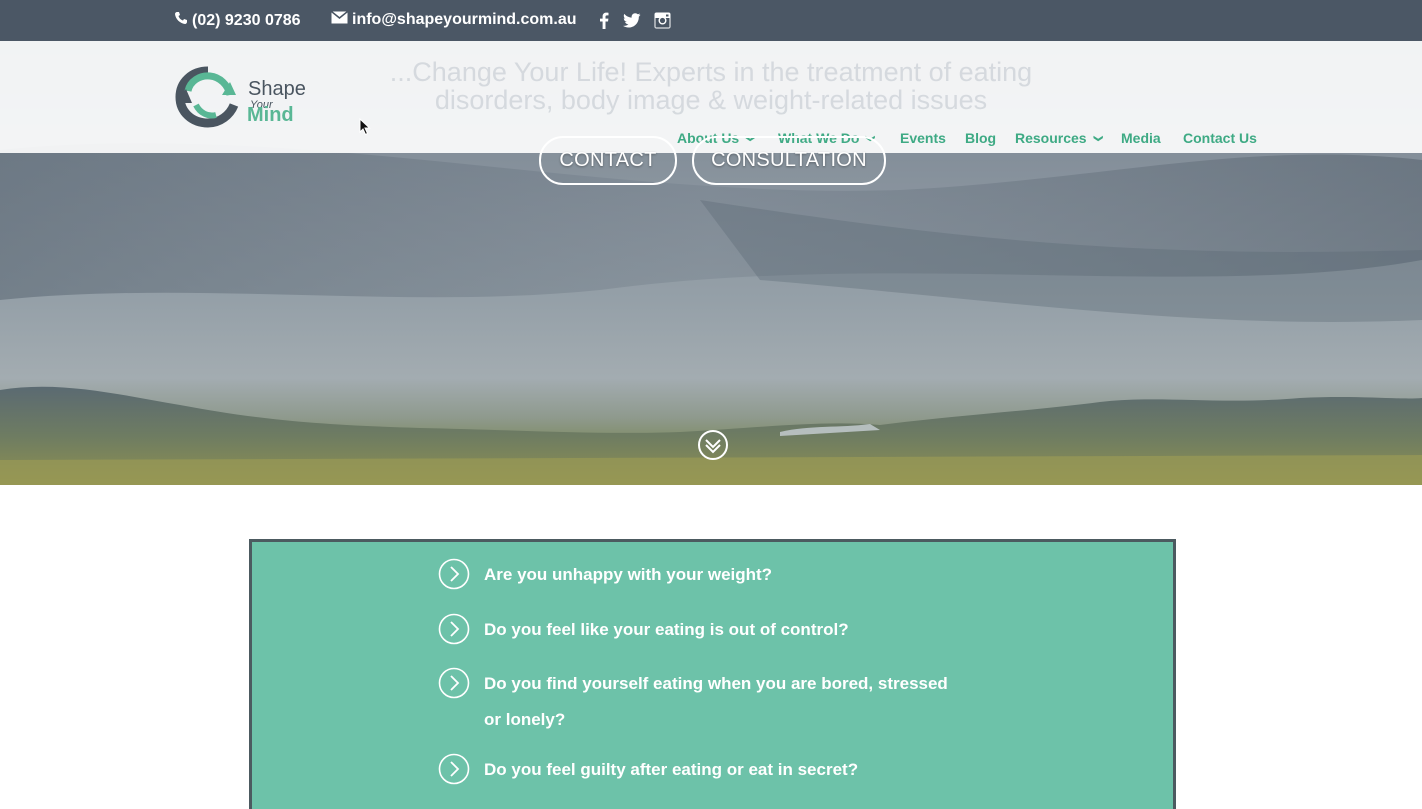  I want to click on facebook-icon, so click(604, 20).